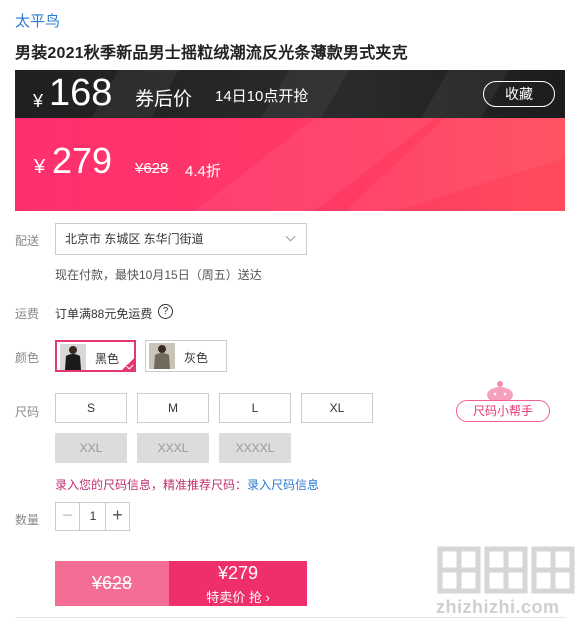 The height and width of the screenshot is (622, 587). I want to click on color-option-label: 灰色, so click(196, 358).